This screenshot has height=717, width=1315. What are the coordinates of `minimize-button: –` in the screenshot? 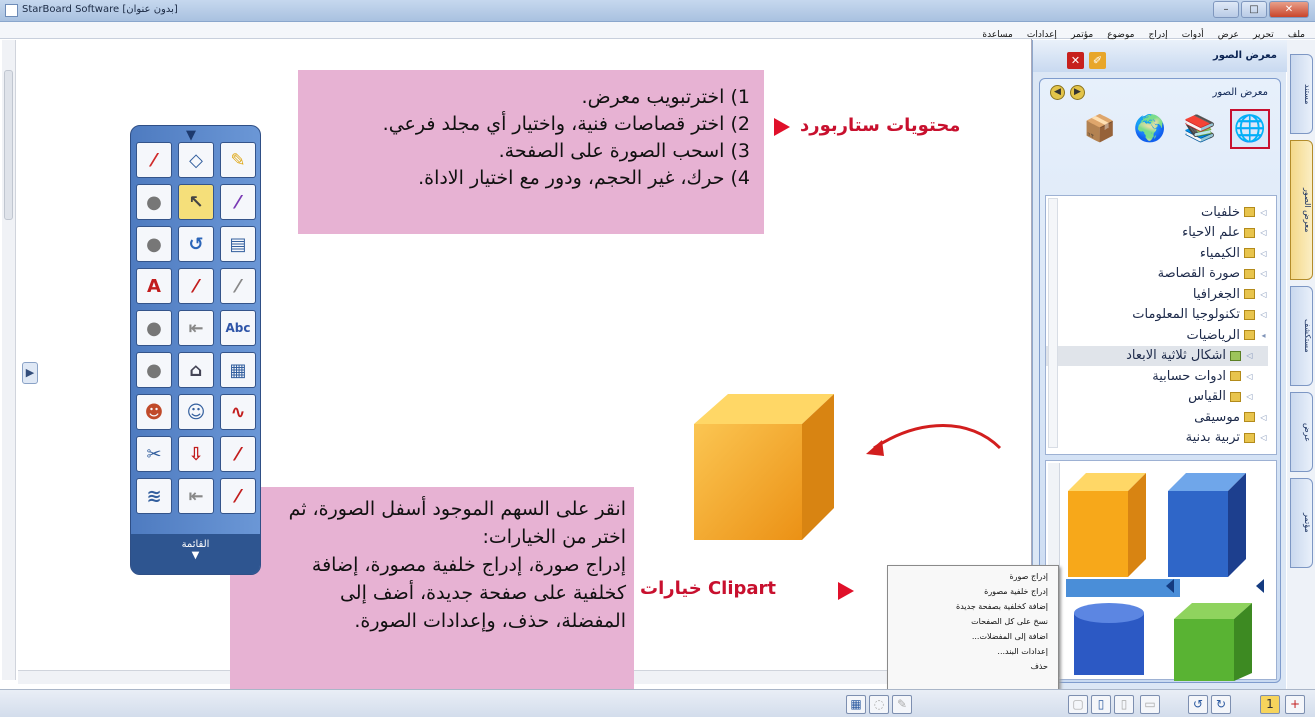 It's located at (1226, 9).